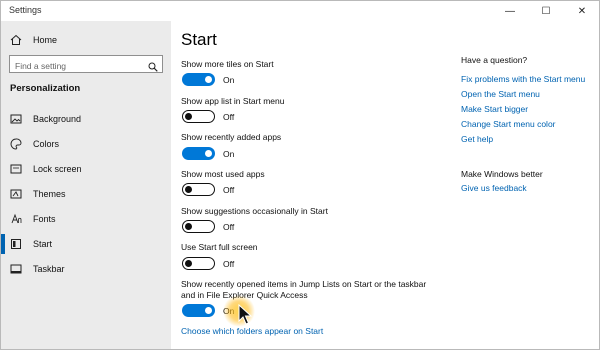 This screenshot has width=600, height=350. Describe the element at coordinates (43, 244) in the screenshot. I see `sidebar-item-label: Start` at that location.